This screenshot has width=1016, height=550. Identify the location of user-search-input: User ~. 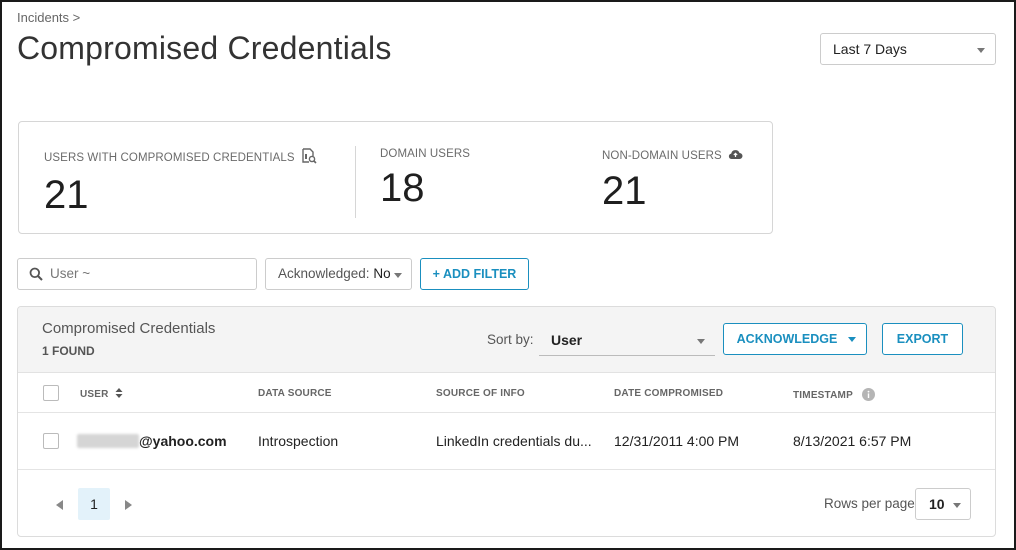
(137, 274).